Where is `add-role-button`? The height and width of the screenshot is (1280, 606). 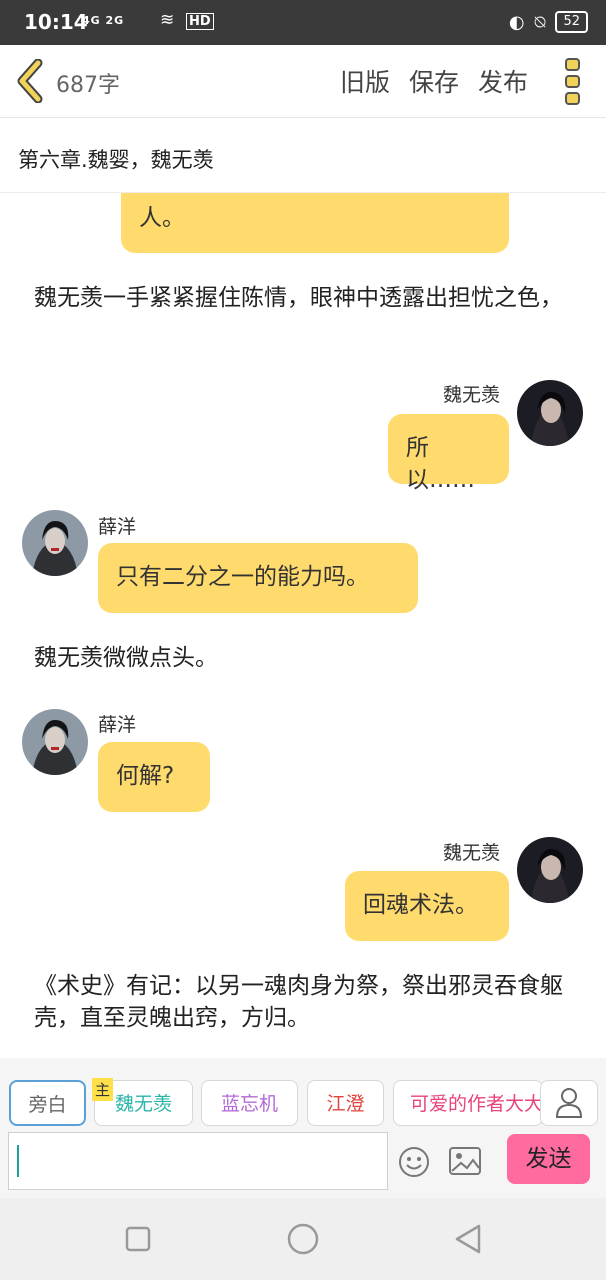 add-role-button is located at coordinates (569, 1103).